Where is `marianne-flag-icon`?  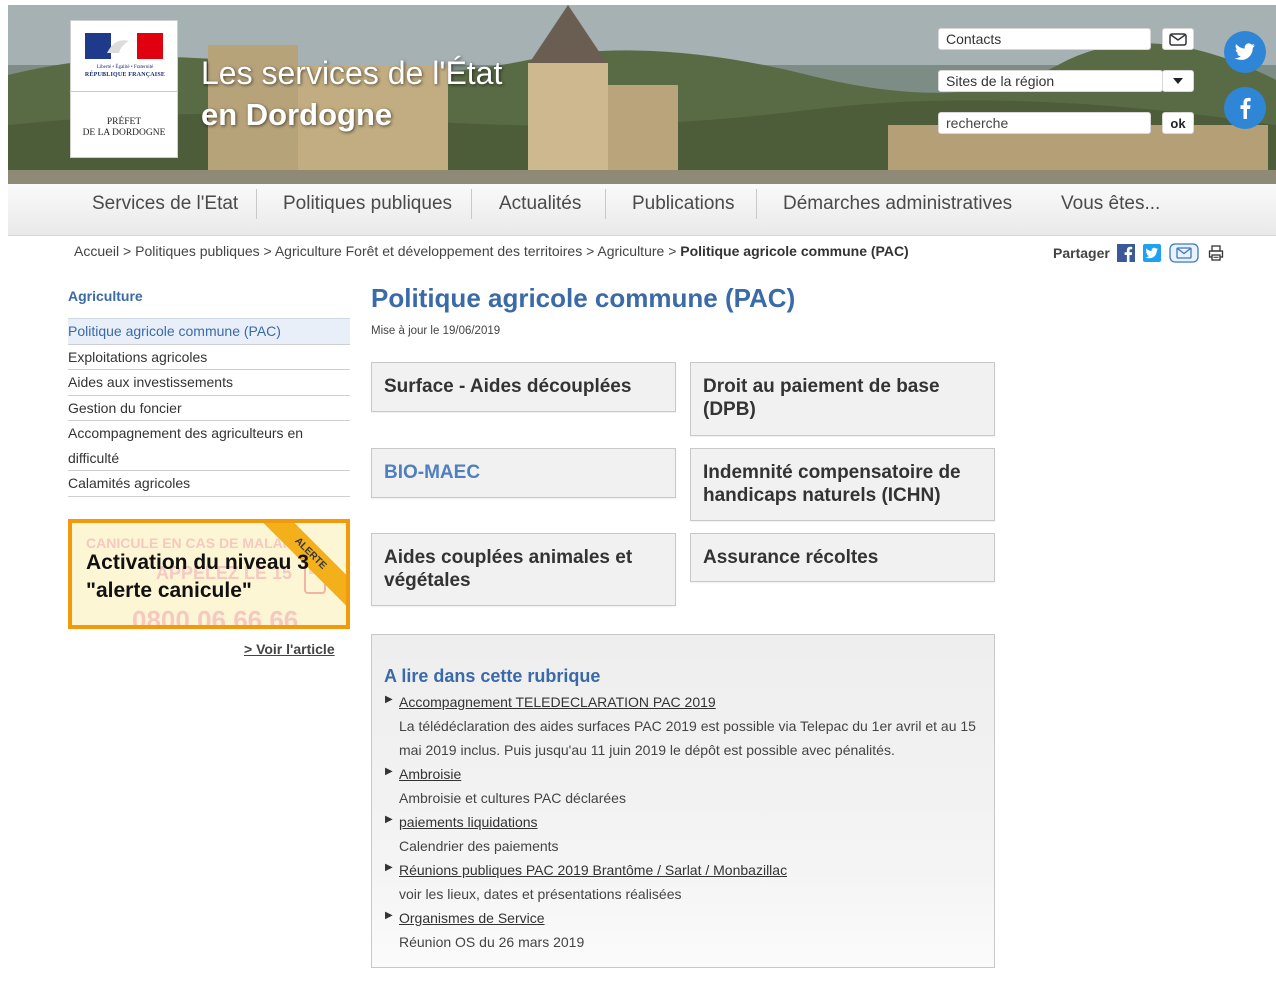
marianne-flag-icon is located at coordinates (124, 46).